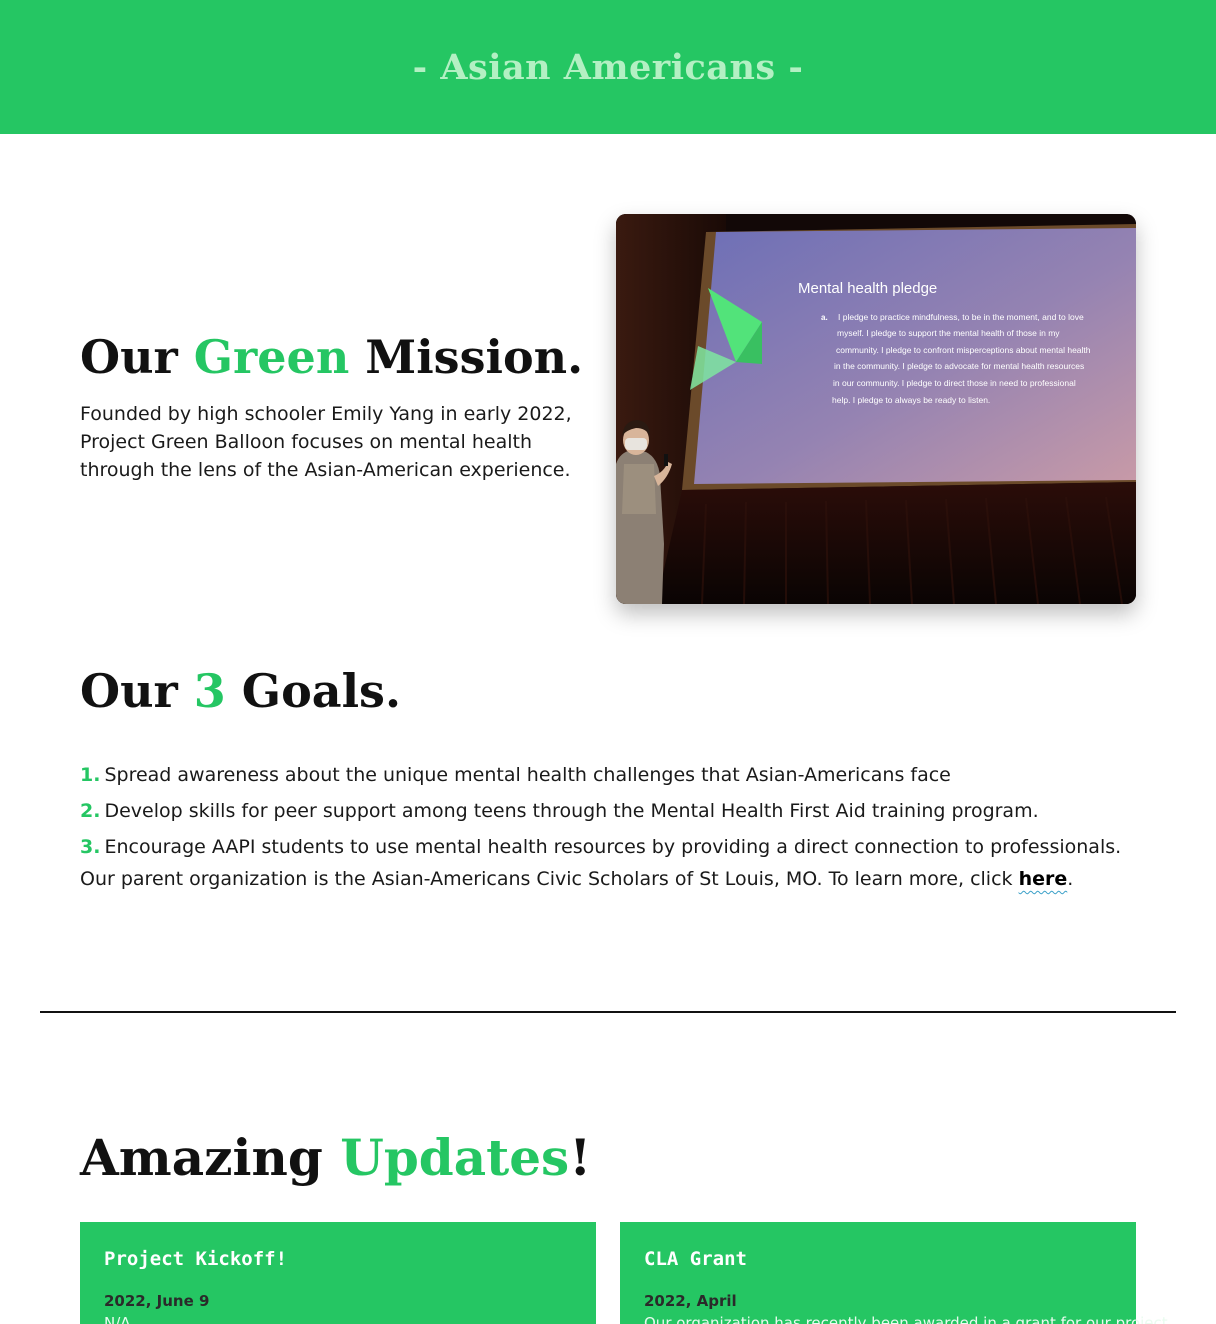 Image resolution: width=1216 pixels, height=1324 pixels. I want to click on mission-heading-post: Mission., so click(466, 357).